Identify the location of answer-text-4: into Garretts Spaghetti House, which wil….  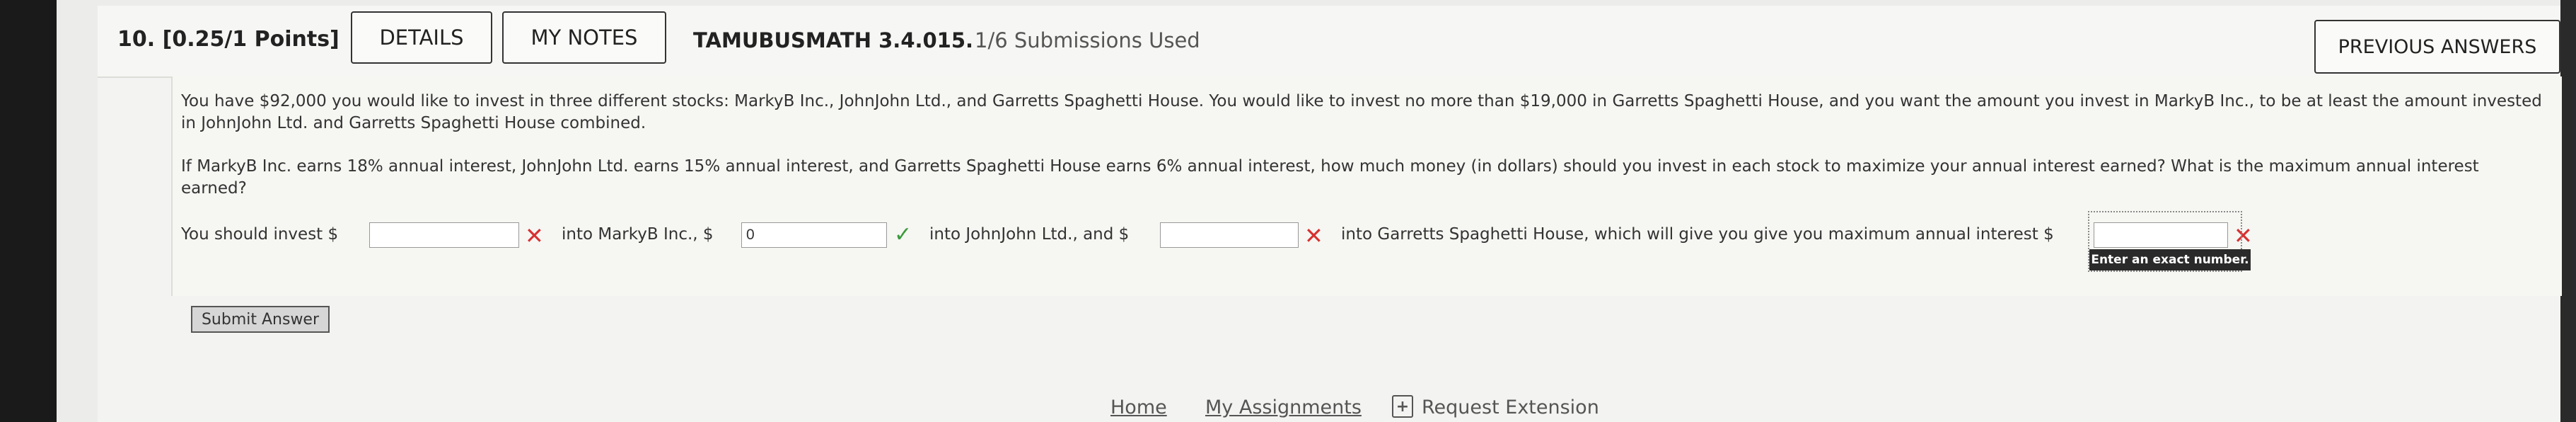
(1697, 234).